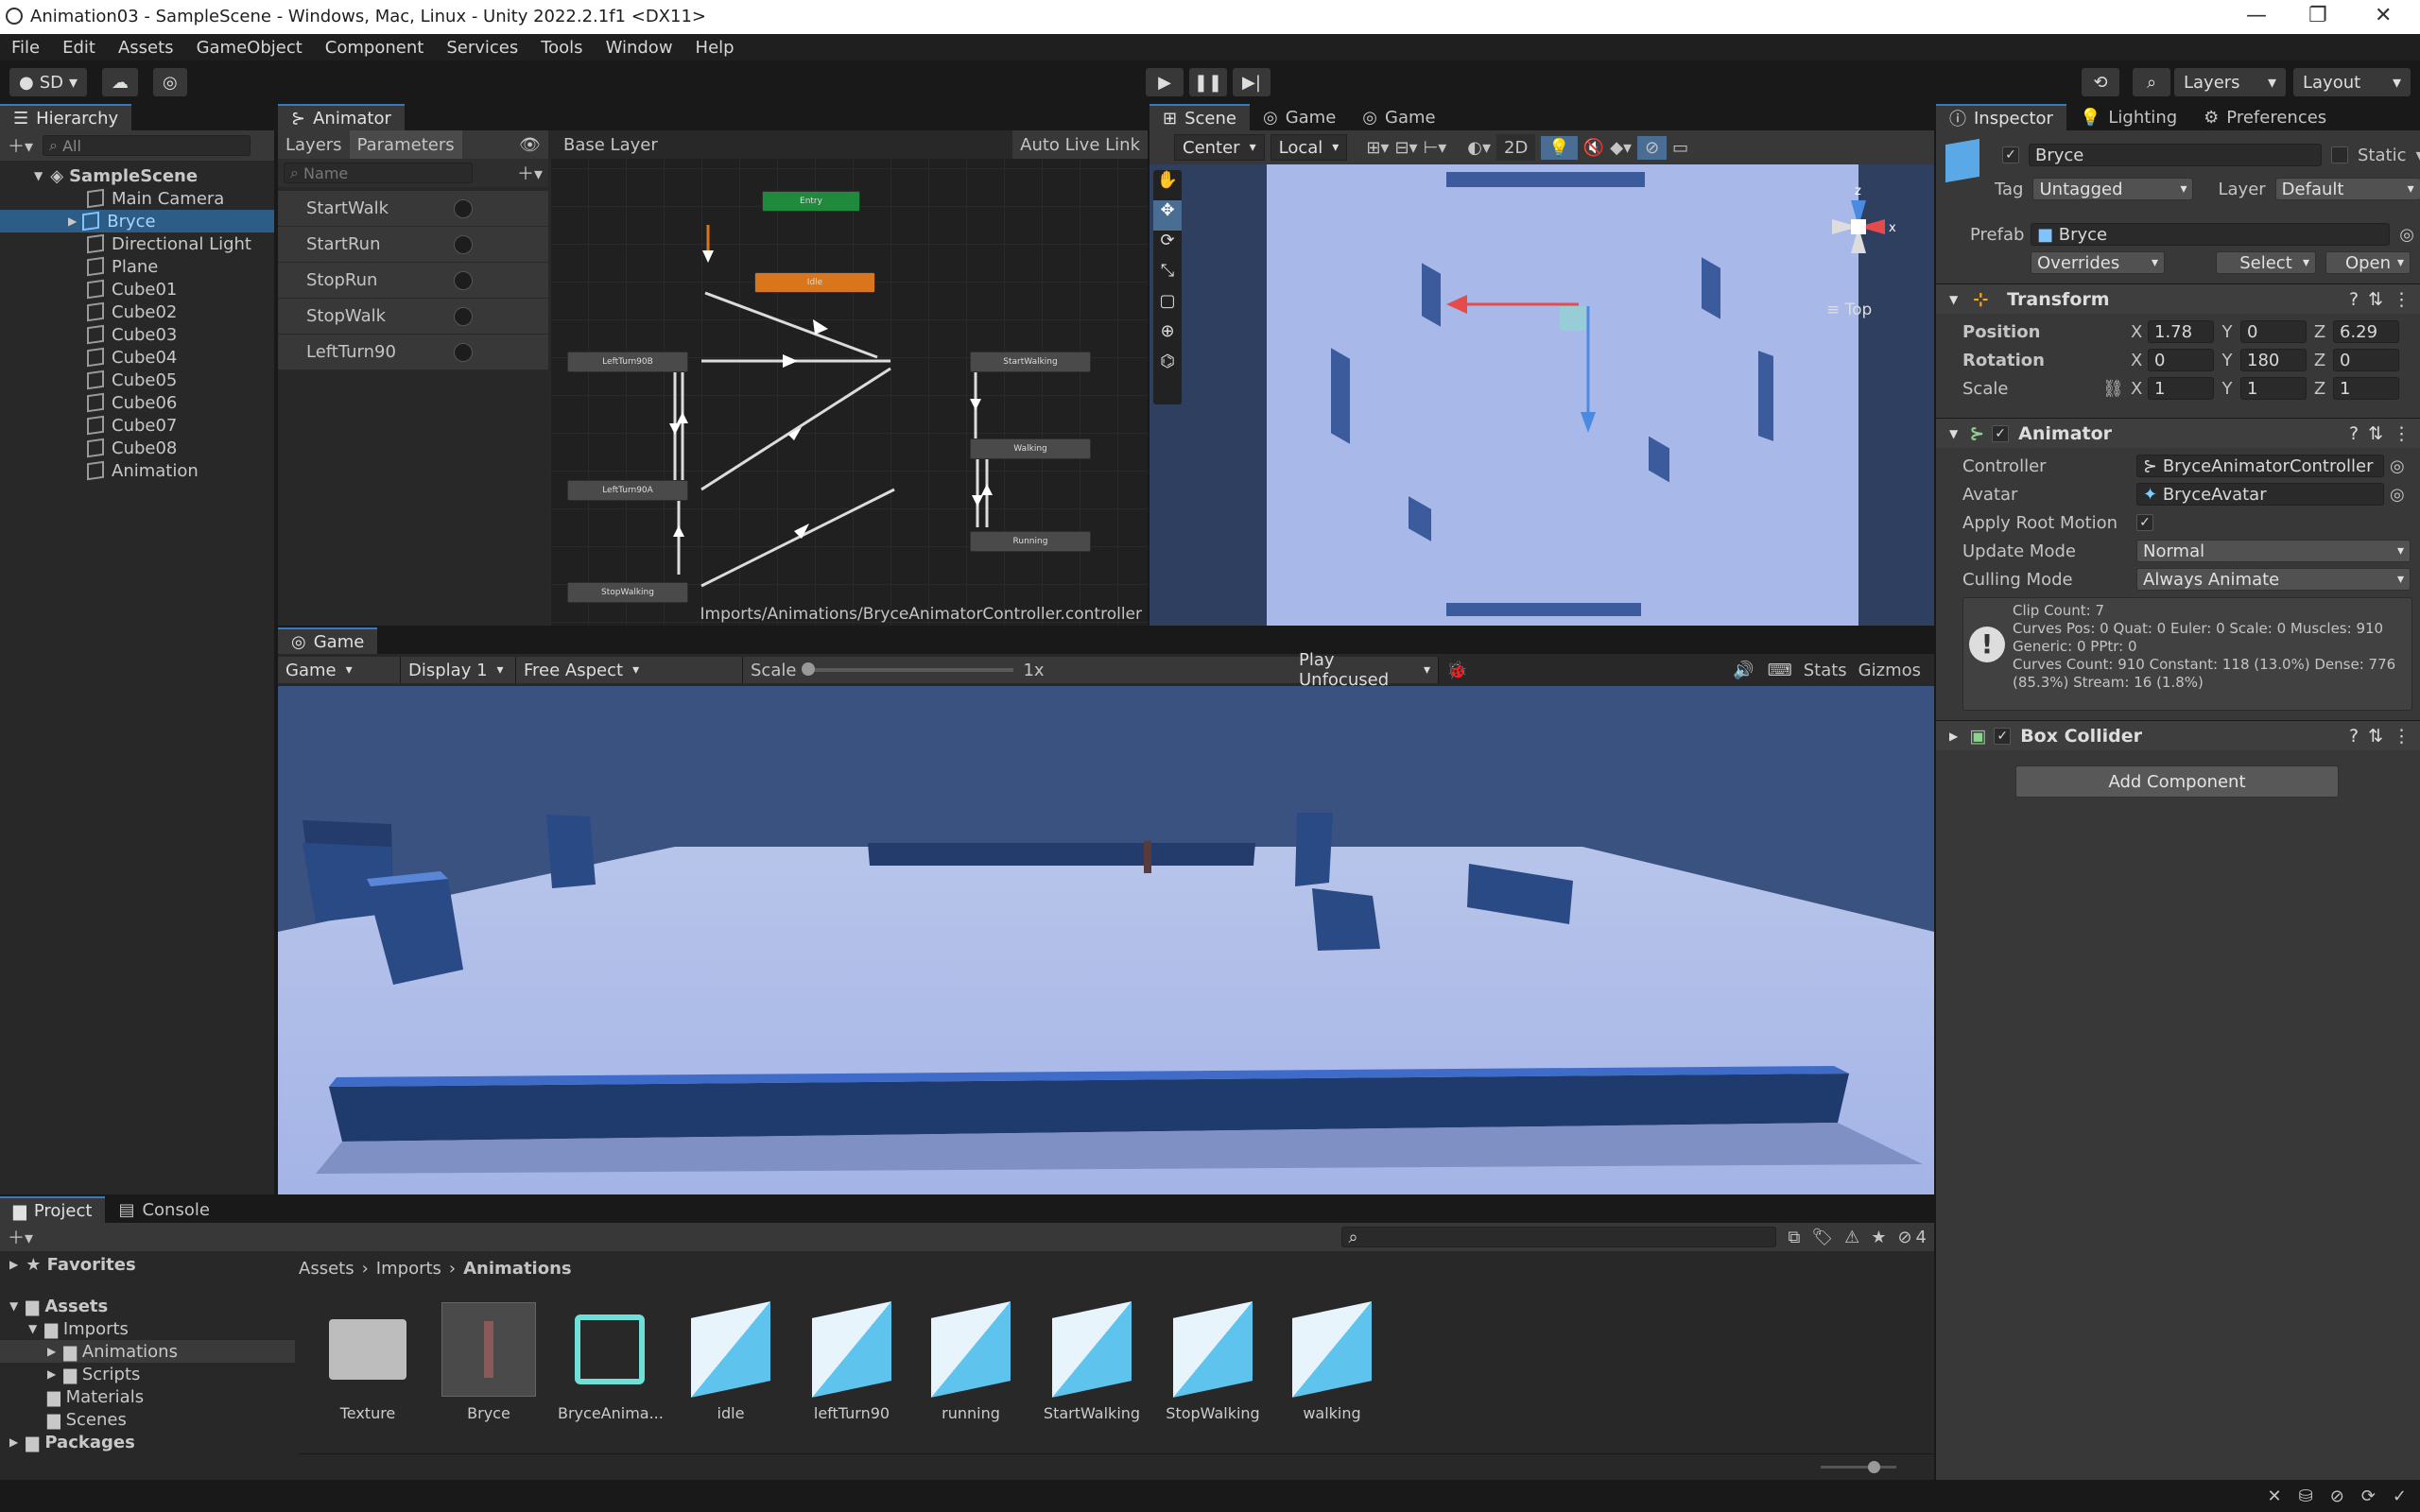 This screenshot has width=2420, height=1512. What do you see at coordinates (137, 448) in the screenshot?
I see `hierarchy-item-cube08: Cube08` at bounding box center [137, 448].